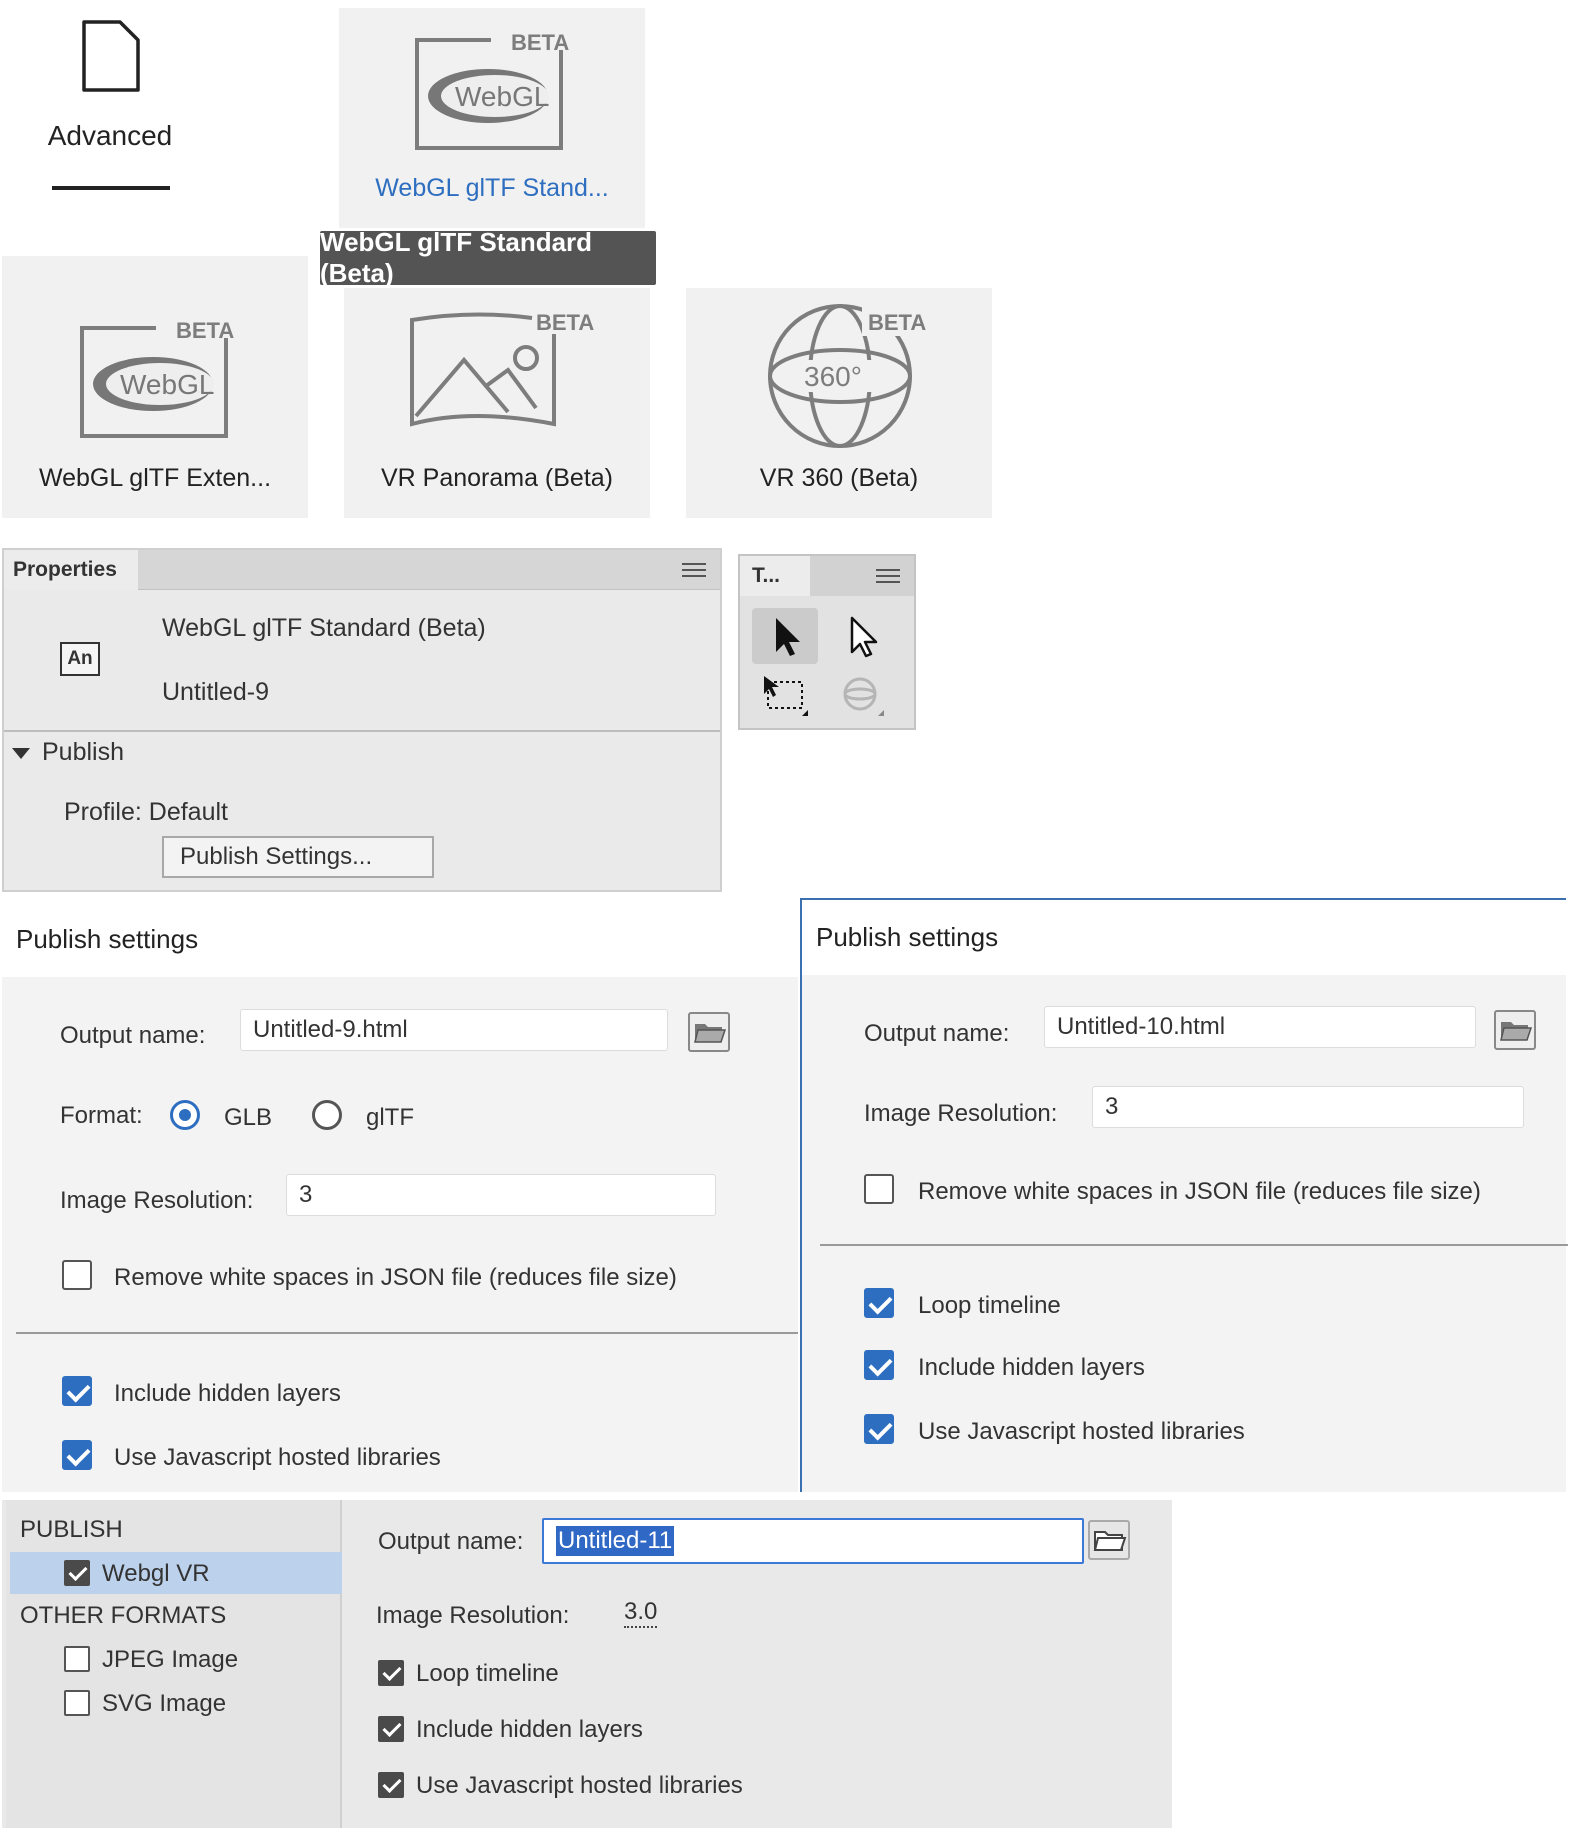  What do you see at coordinates (123, 1615) in the screenshot?
I see `other-formats-header: OTHER FORMATS` at bounding box center [123, 1615].